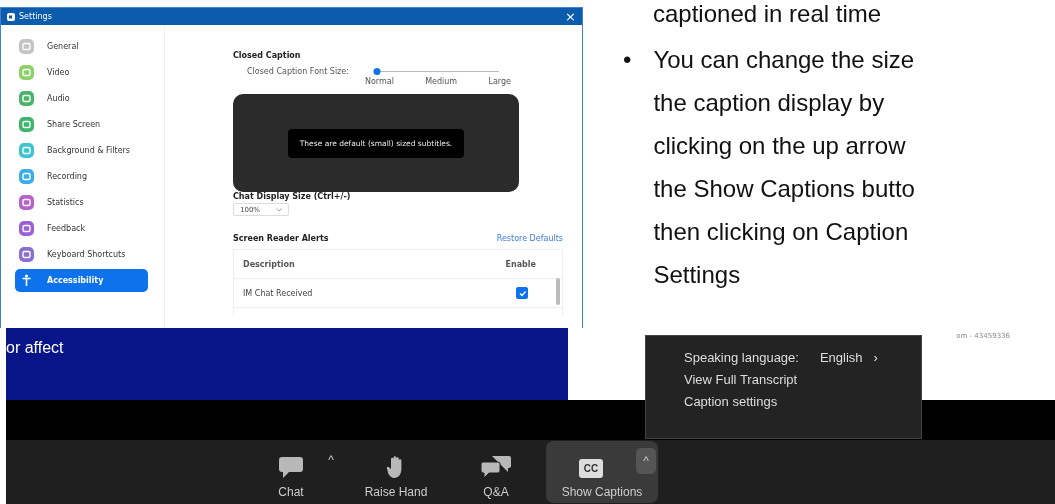 Image resolution: width=1055 pixels, height=504 pixels. I want to click on slider-label: Large, so click(499, 81).